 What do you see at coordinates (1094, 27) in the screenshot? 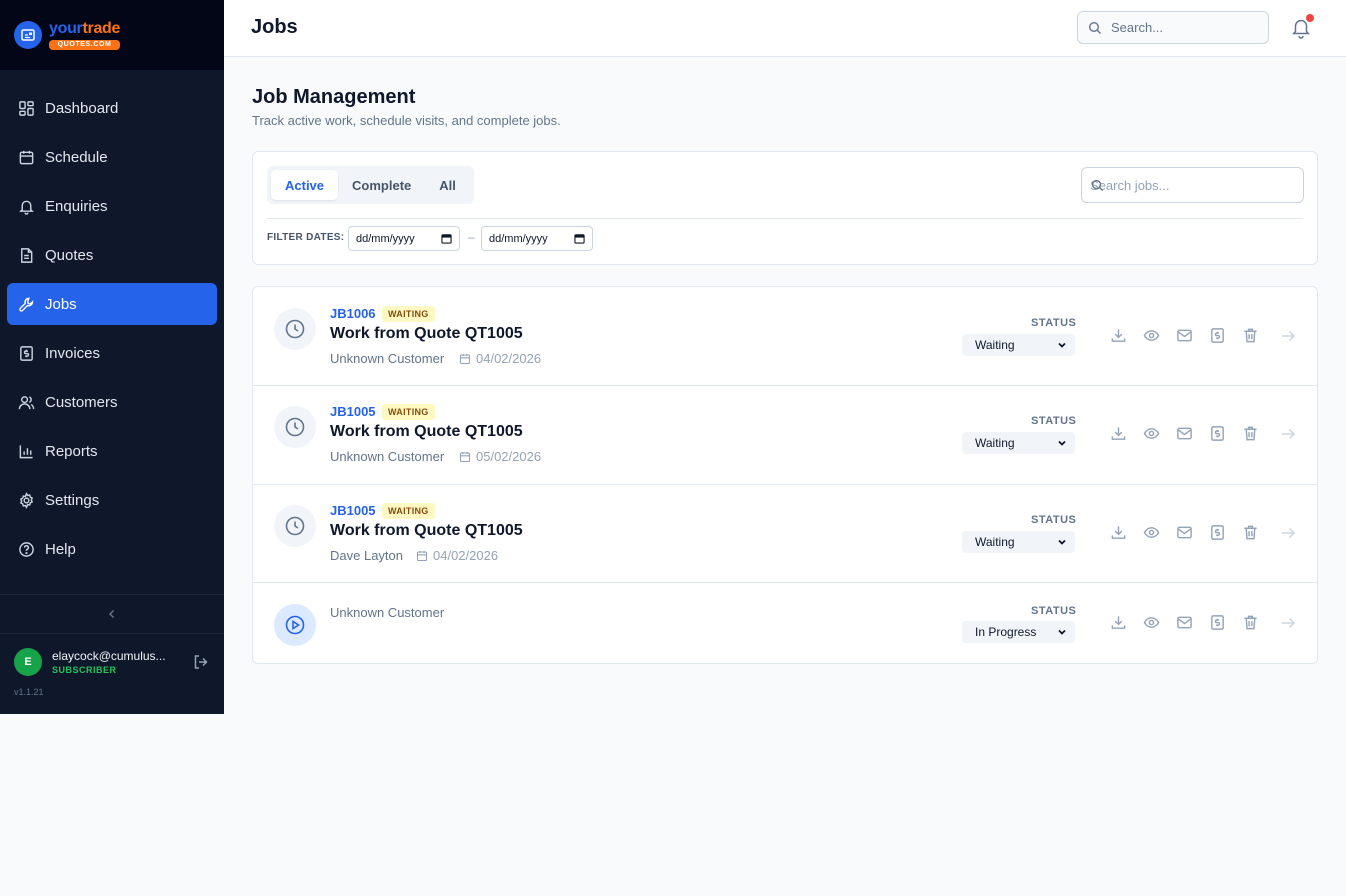
I see `search-icon` at bounding box center [1094, 27].